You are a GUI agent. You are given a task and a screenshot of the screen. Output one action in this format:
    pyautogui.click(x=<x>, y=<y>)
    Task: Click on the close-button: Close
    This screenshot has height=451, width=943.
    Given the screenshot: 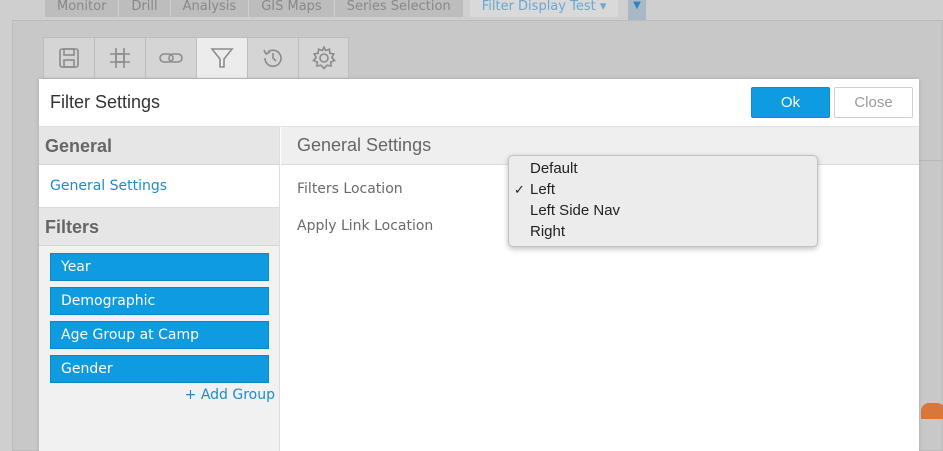 What is the action you would take?
    pyautogui.click(x=873, y=102)
    